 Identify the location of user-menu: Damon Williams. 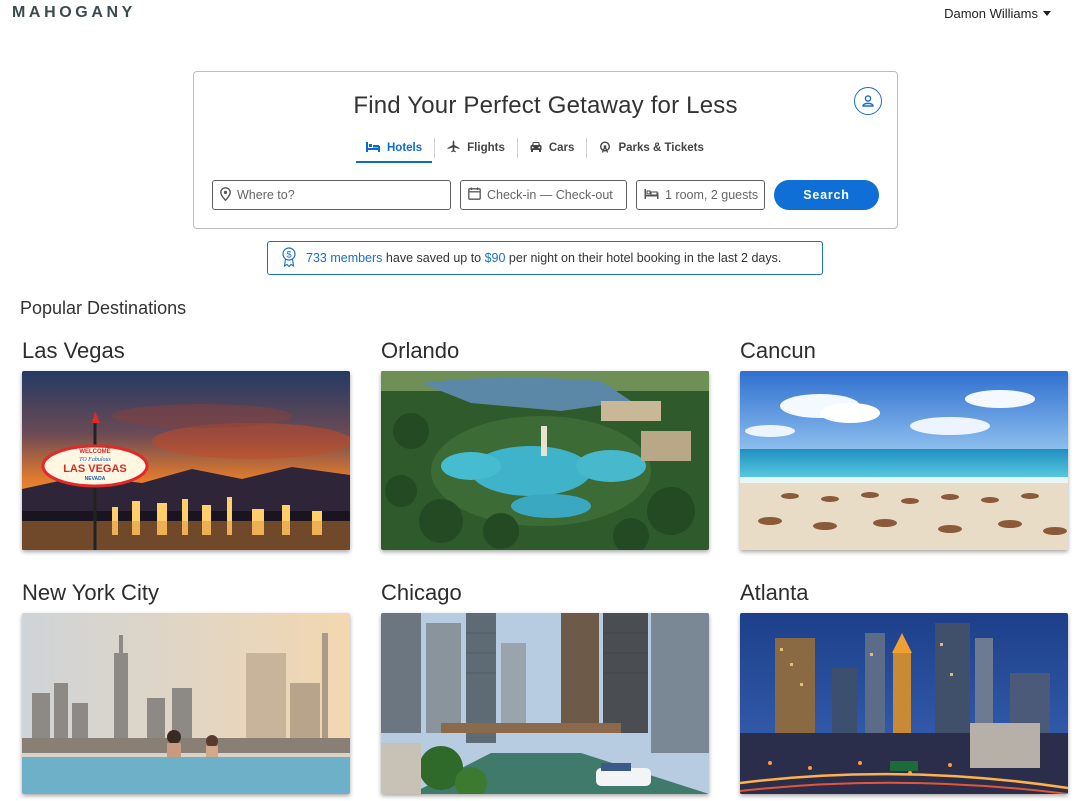
(997, 13).